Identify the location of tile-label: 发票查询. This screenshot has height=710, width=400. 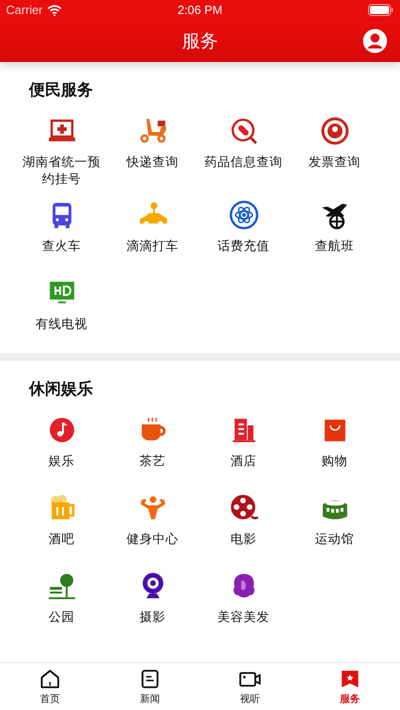
(335, 161).